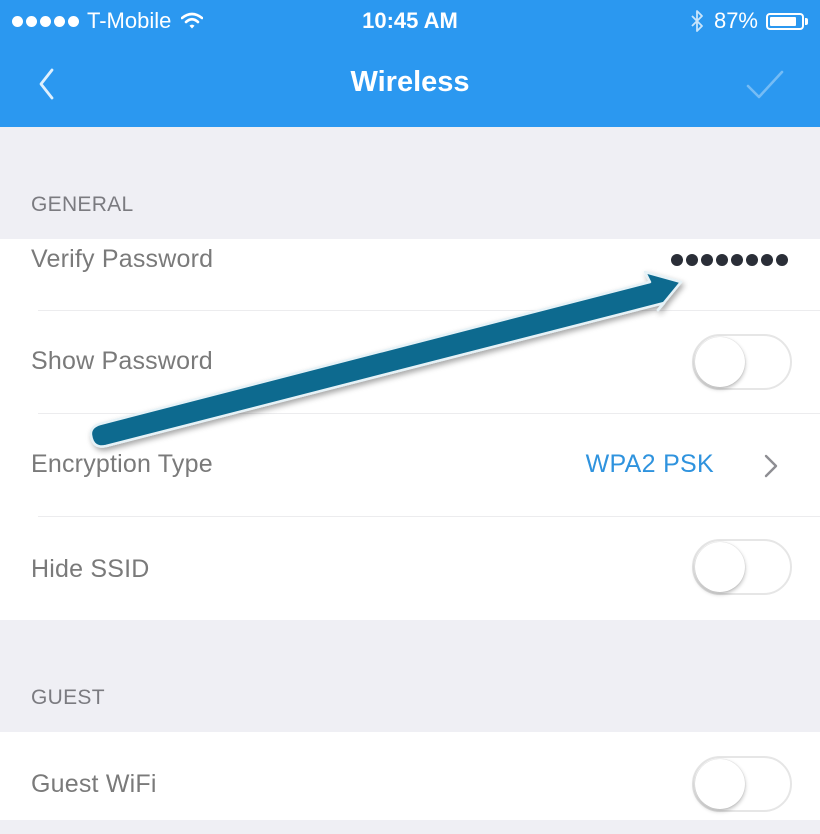  I want to click on verify-password-row: Verify Password, so click(410, 274).